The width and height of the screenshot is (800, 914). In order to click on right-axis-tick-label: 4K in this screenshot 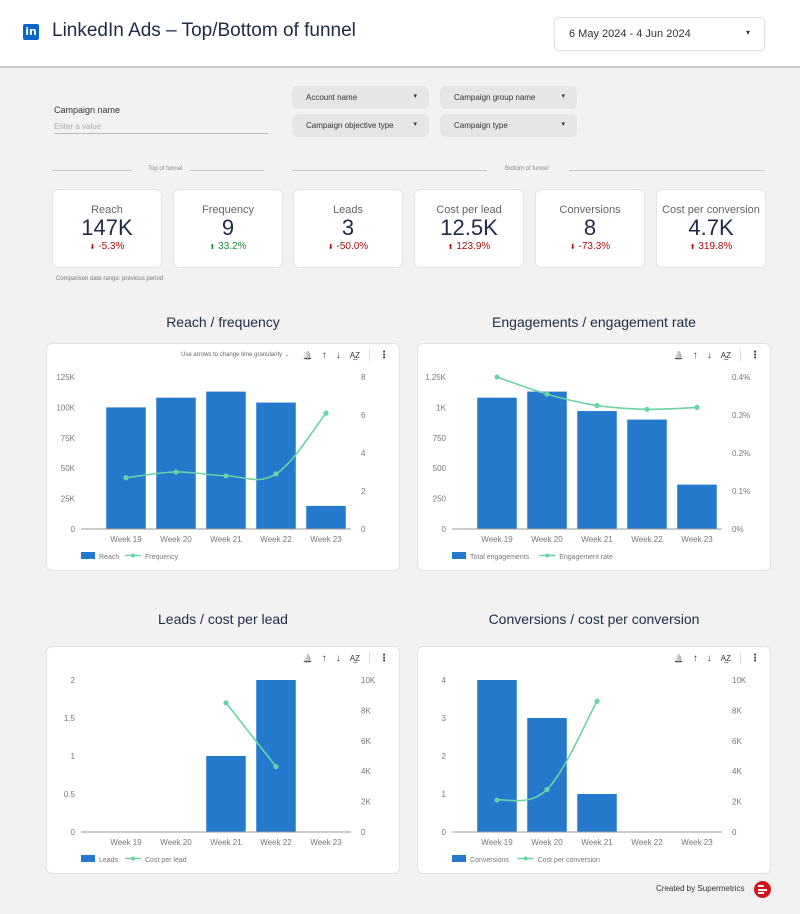, I will do `click(737, 771)`.